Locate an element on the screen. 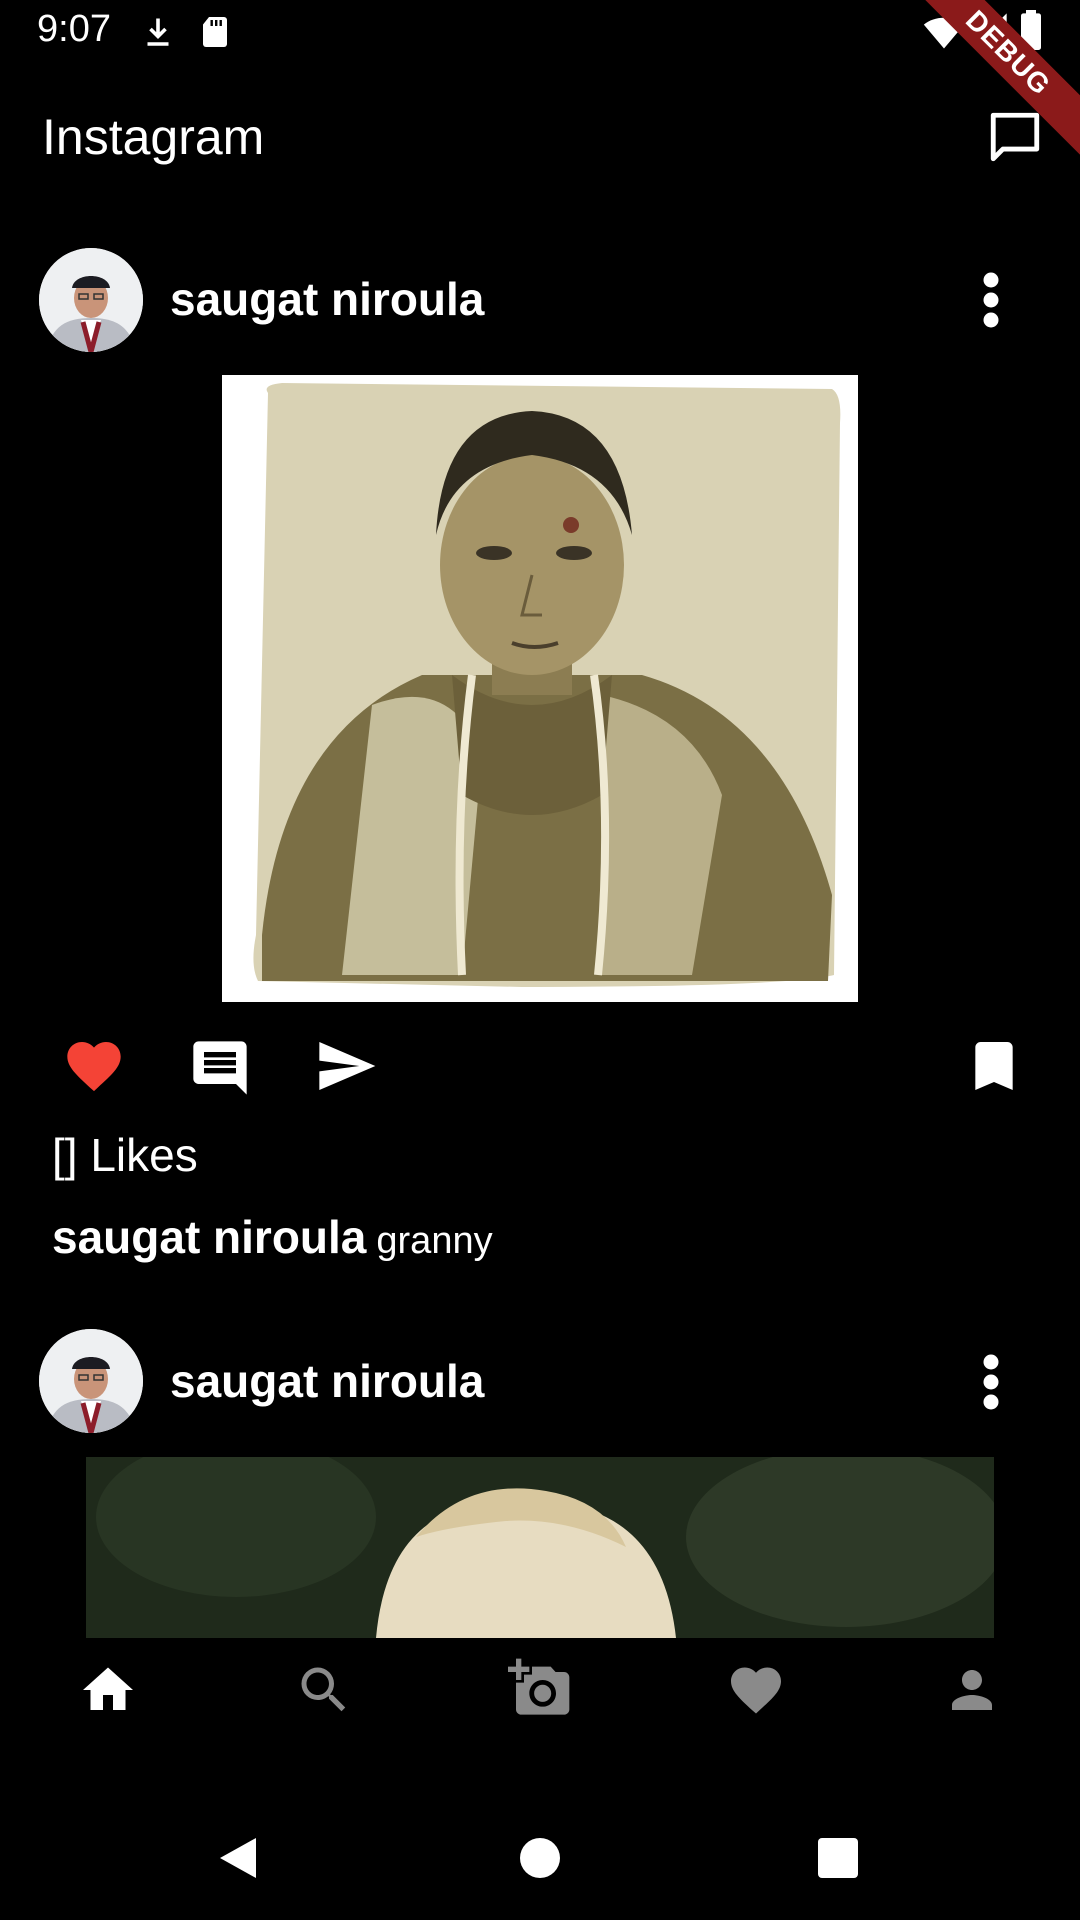 Image resolution: width=1080 pixels, height=1920 pixels. comment-icon is located at coordinates (220, 1068).